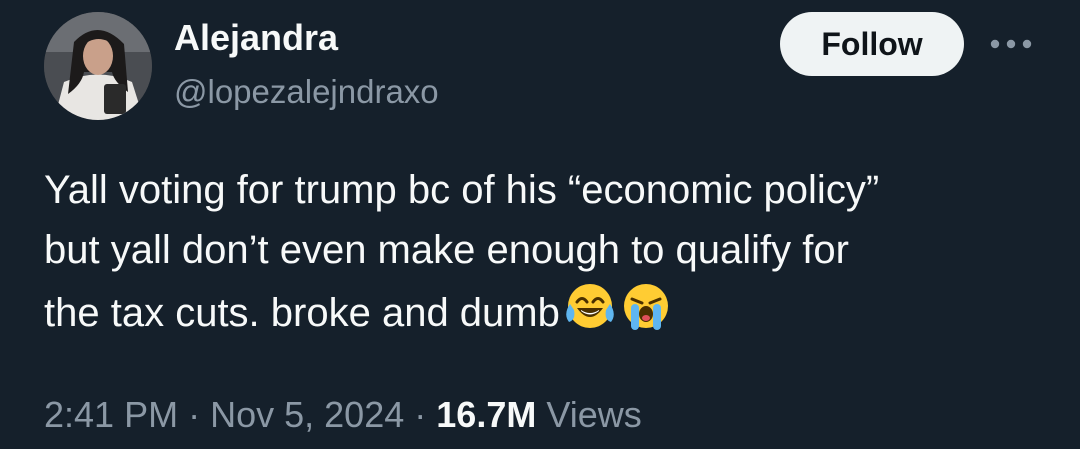 This screenshot has width=1080, height=449. I want to click on tweet-text-line: the tax cuts. broke and dumb, so click(544, 314).